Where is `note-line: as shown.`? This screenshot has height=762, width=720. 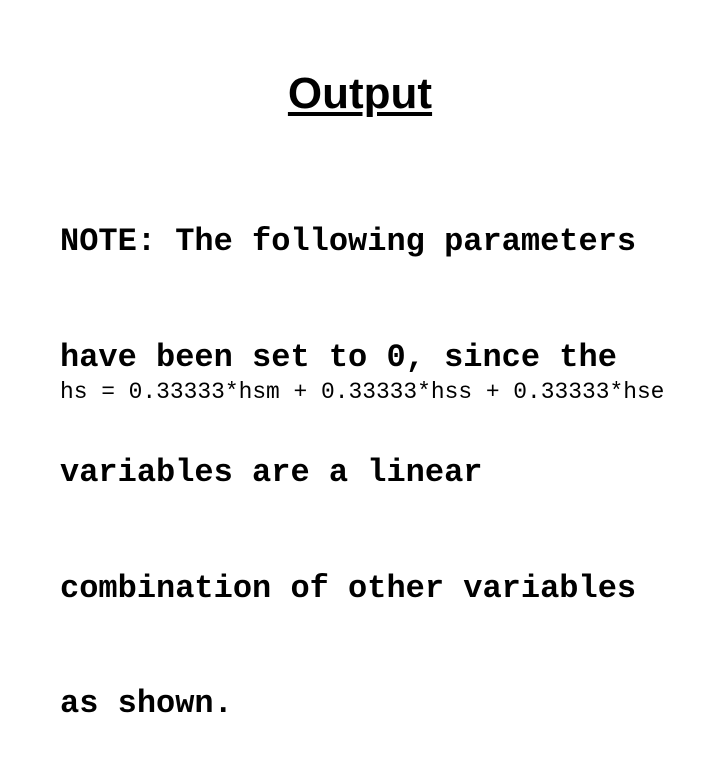 note-line: as shown. is located at coordinates (146, 703).